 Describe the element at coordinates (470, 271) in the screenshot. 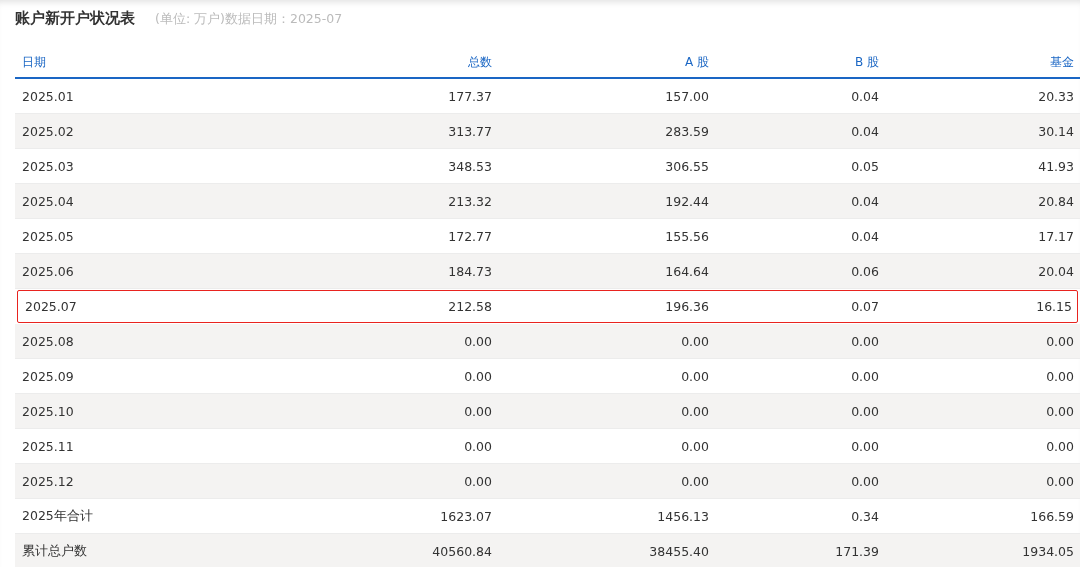

I see `table-cell-text: 184.73` at that location.